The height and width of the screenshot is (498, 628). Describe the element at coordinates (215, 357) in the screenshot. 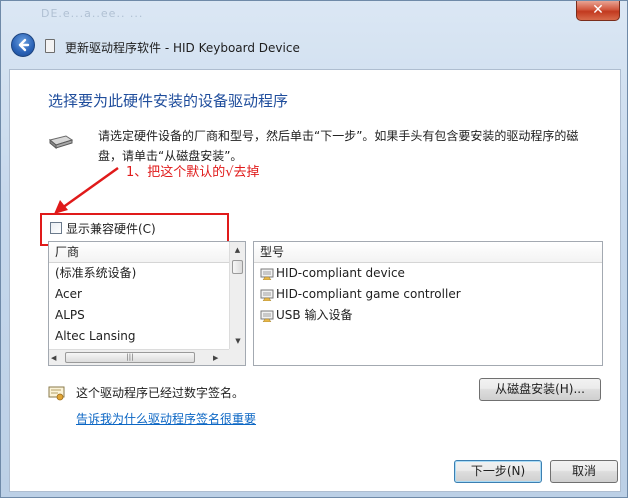

I see `scroll-right-icon: ▶` at that location.